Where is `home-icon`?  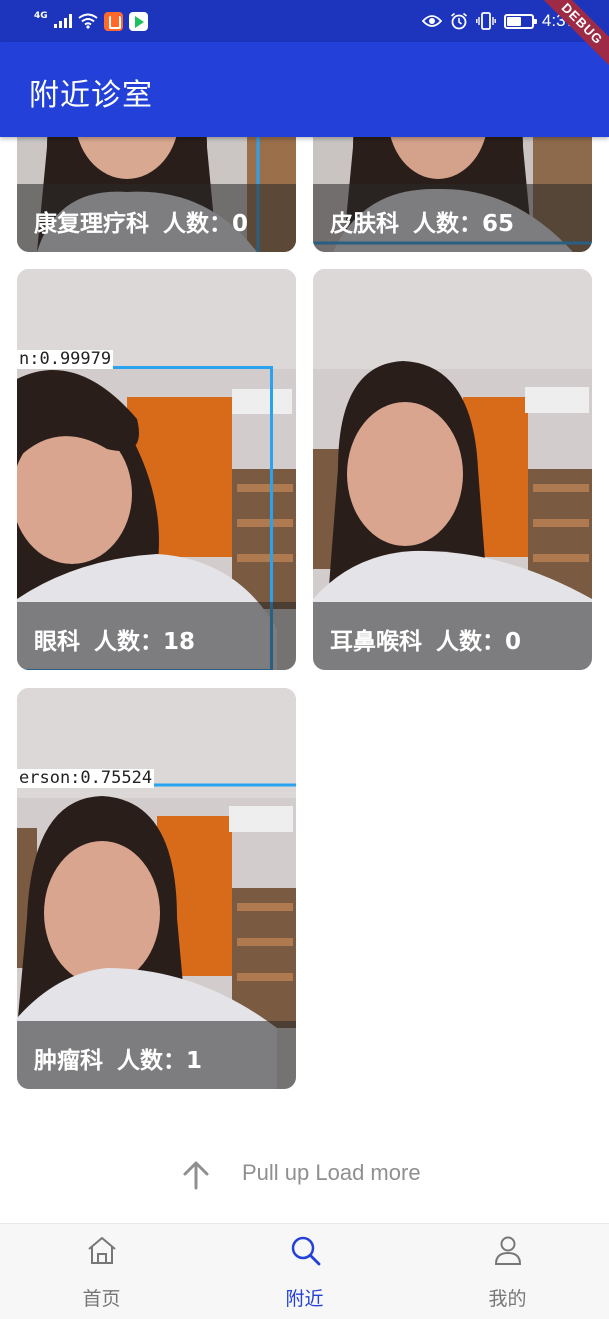 home-icon is located at coordinates (102, 1250).